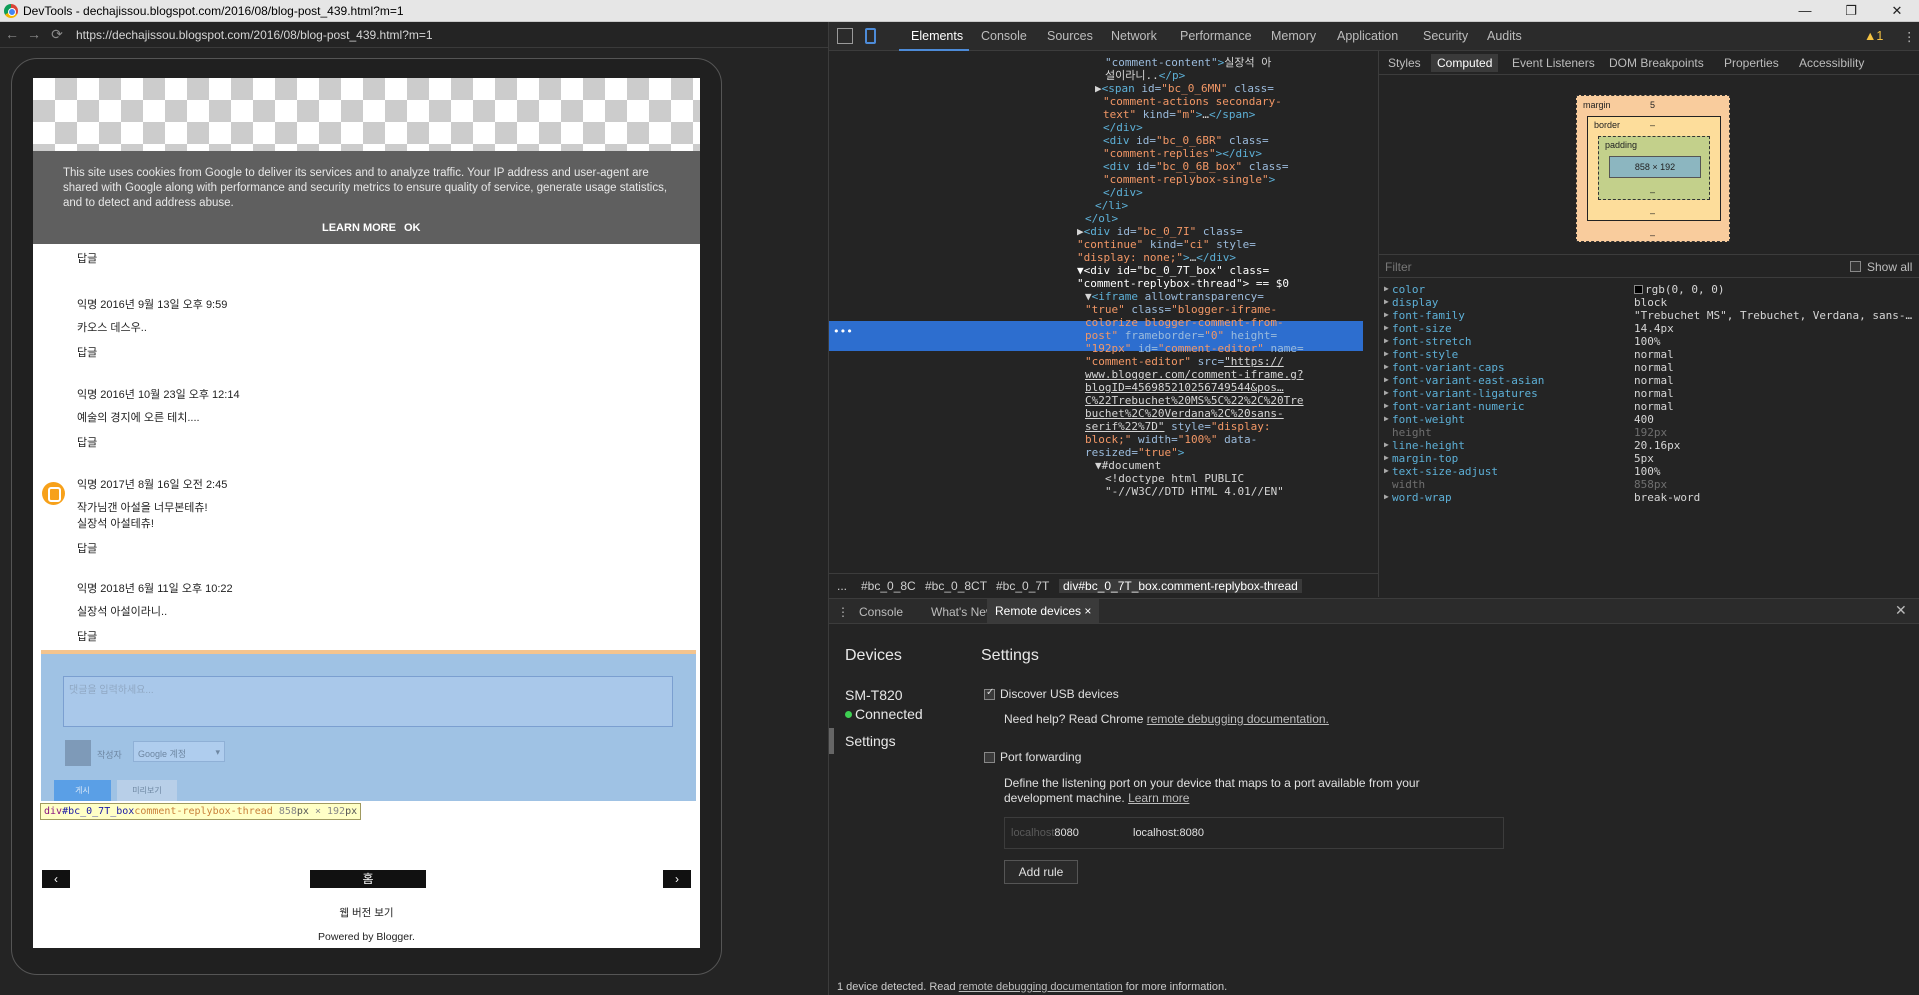  What do you see at coordinates (1653, 192) in the screenshot?
I see `padding-bottom-value: –` at bounding box center [1653, 192].